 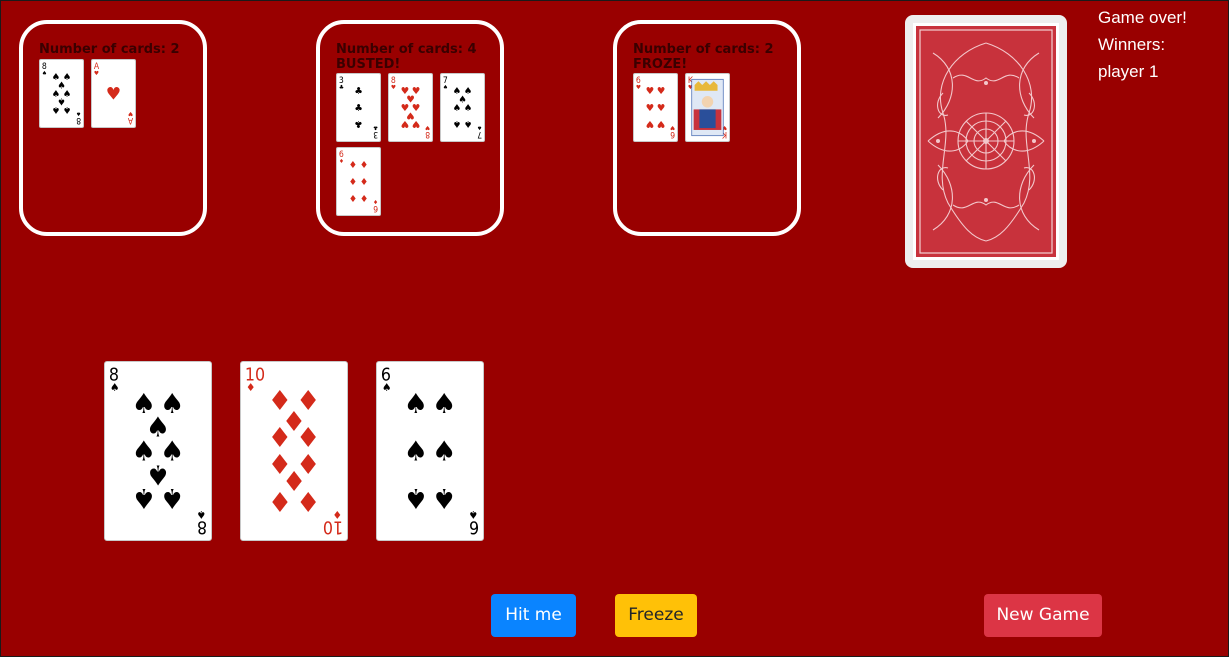 I want to click on card-face: 10♦10♦♦ ♦♦♦ ♦♦ ♦♦♦ ♦, so click(x=294, y=450).